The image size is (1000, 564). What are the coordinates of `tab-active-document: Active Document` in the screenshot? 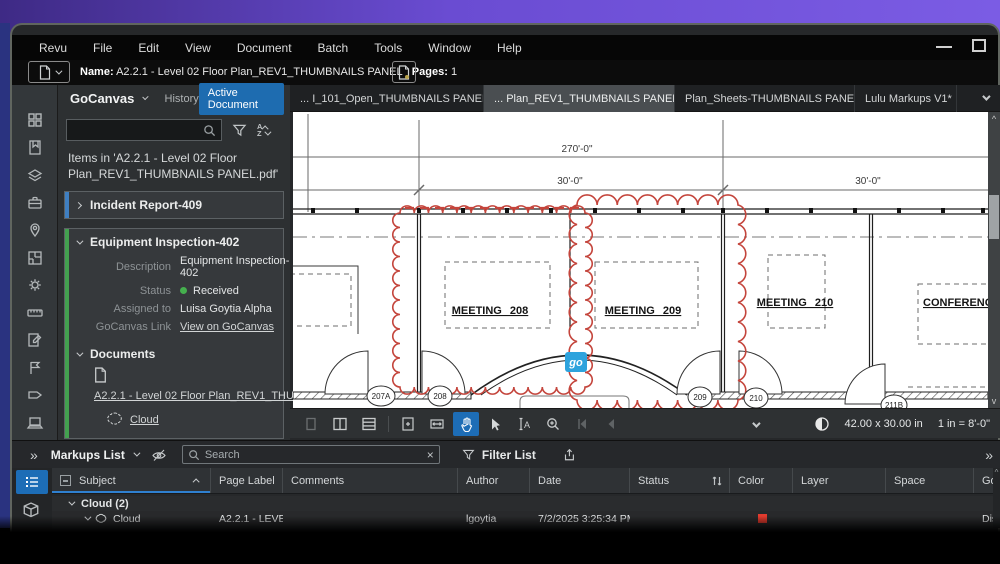 It's located at (241, 98).